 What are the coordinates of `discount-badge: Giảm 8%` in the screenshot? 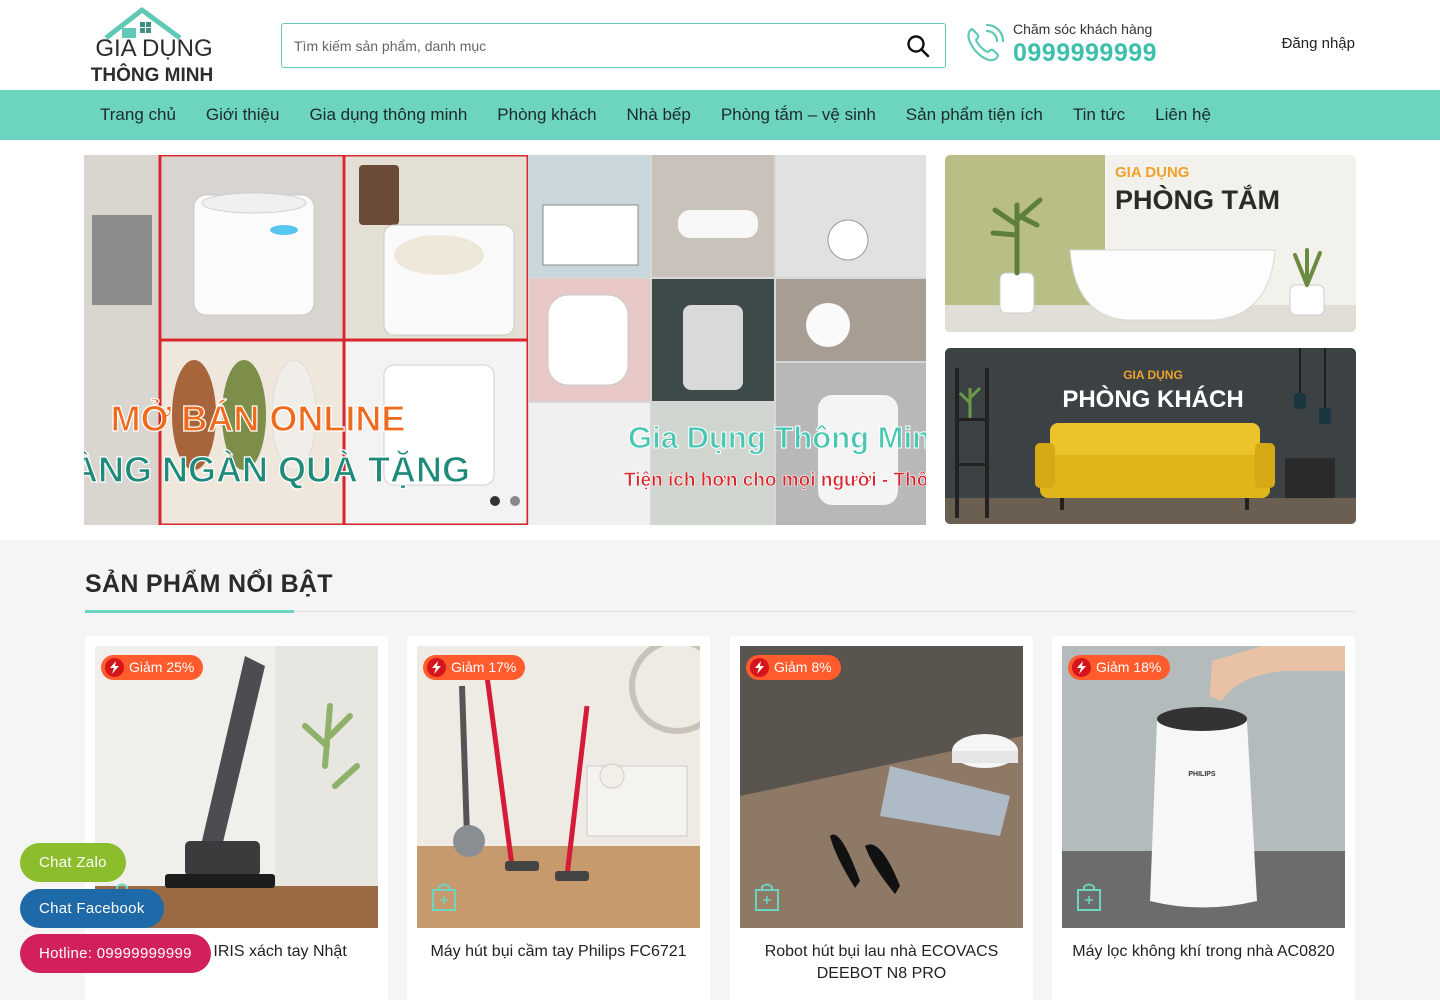 It's located at (793, 667).